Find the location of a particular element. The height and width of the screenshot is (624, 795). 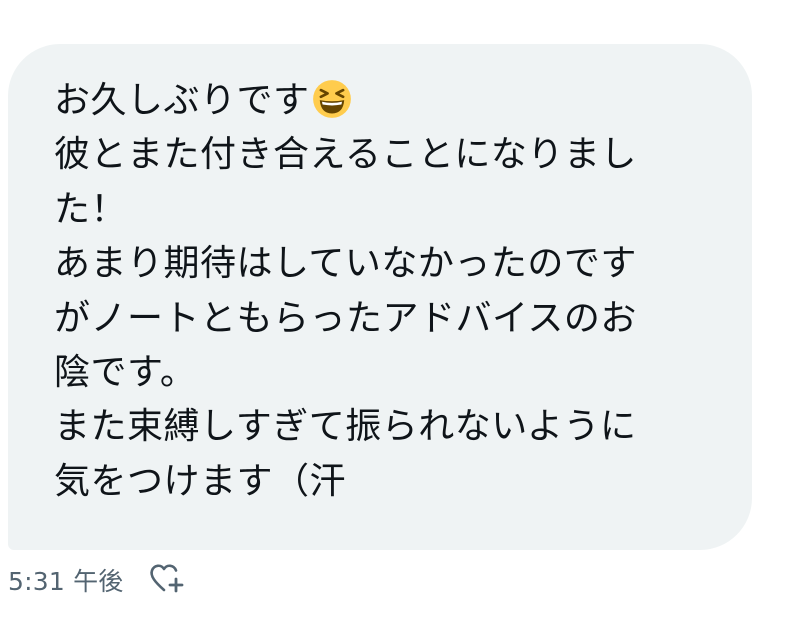

heart-plus-icon is located at coordinates (166, 578).